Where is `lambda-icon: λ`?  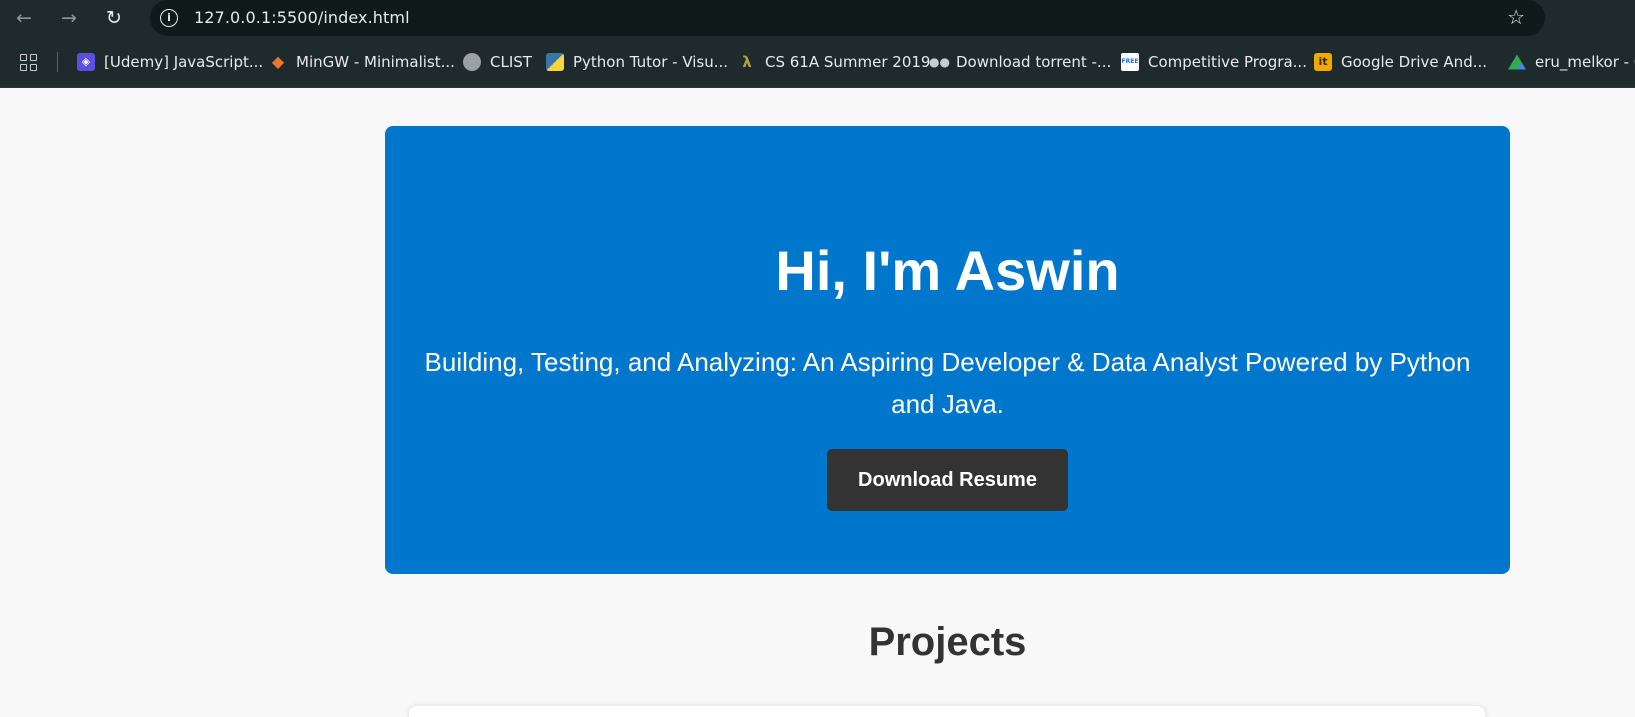
lambda-icon: λ is located at coordinates (747, 62).